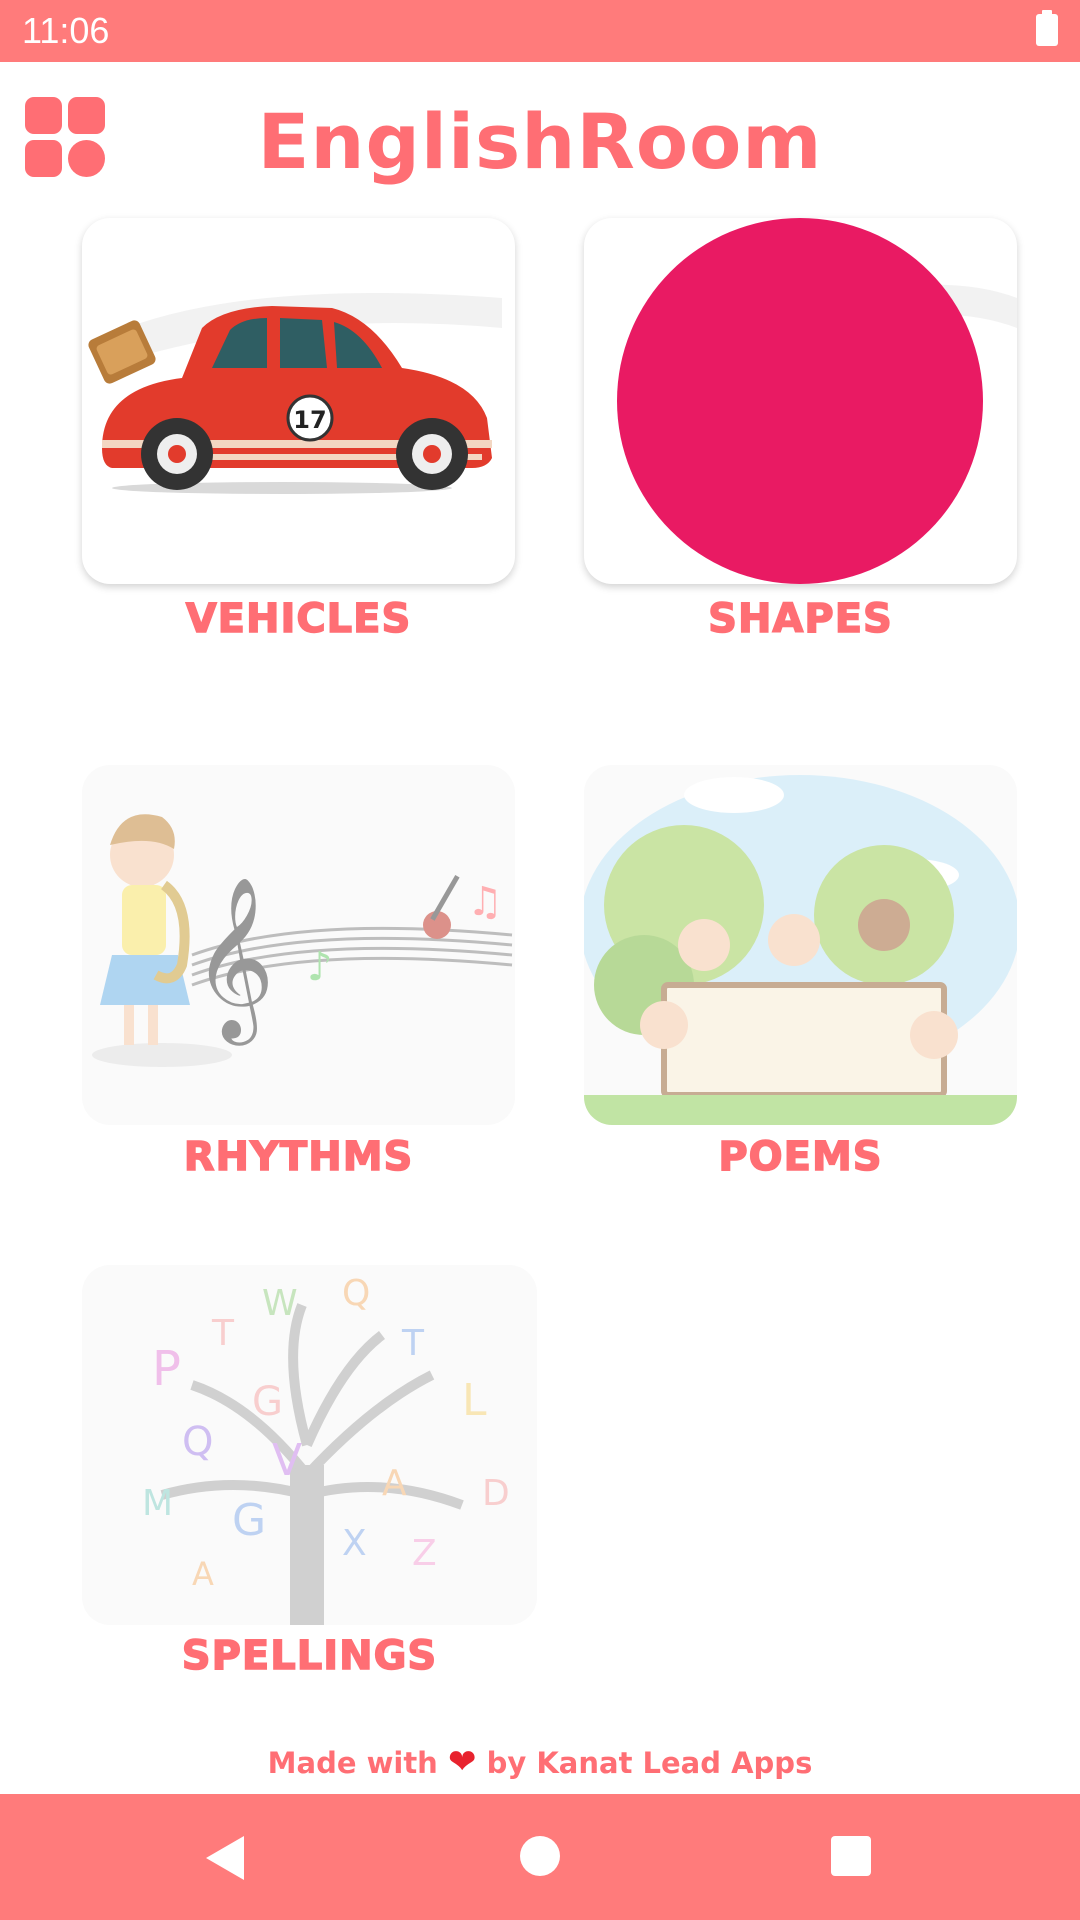  I want to click on footer-credit: Made with ❤ by Kanat Lead Apps, so click(540, 1762).